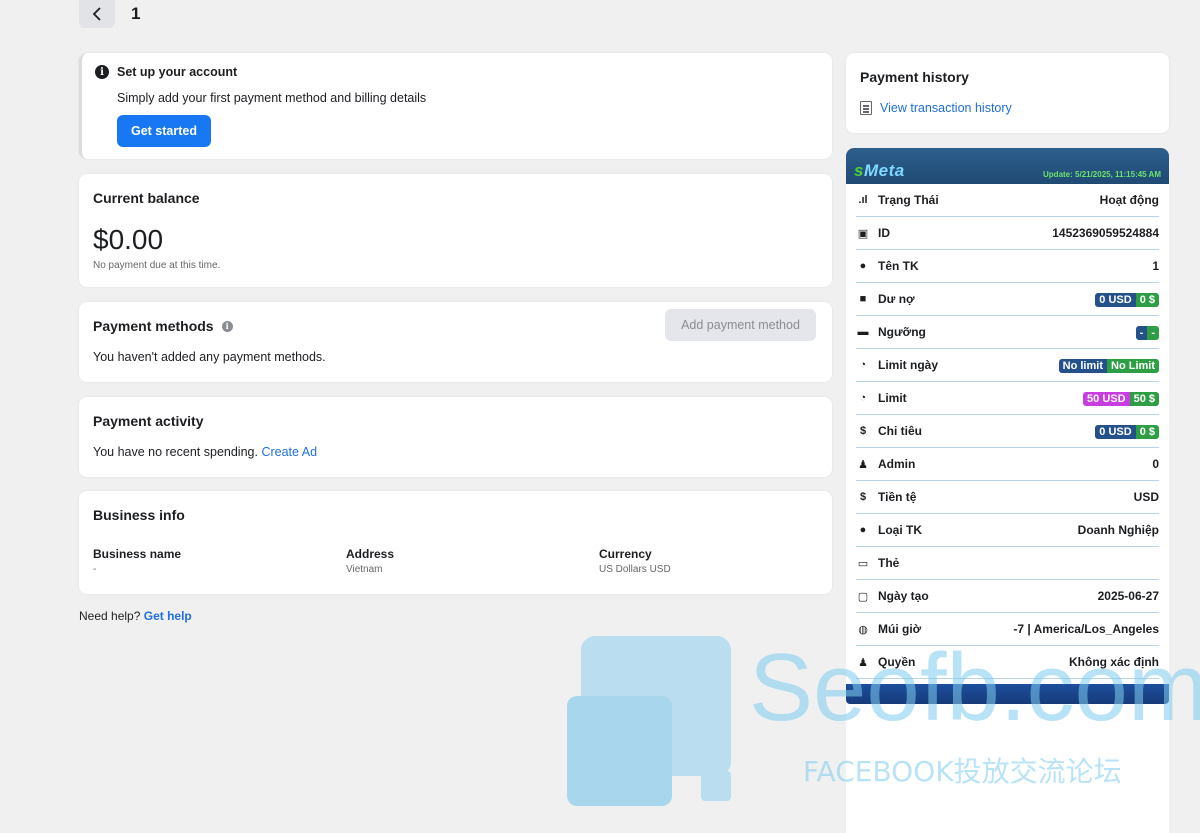 This screenshot has width=1200, height=833. What do you see at coordinates (892, 596) in the screenshot?
I see `smeta-row-label: ▢ Ngày tạo` at bounding box center [892, 596].